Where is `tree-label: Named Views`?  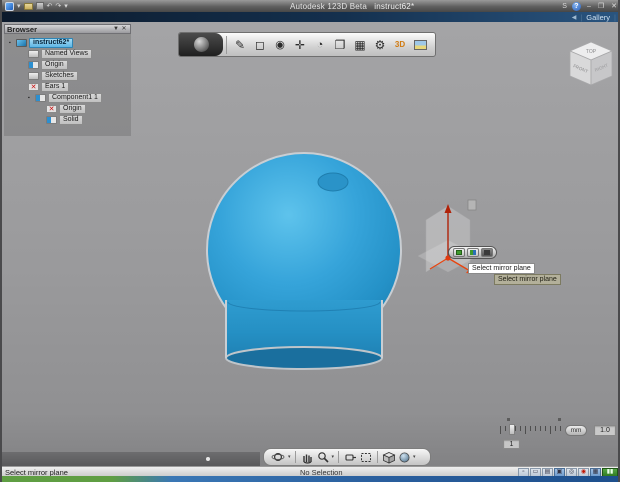
tree-label: Named Views is located at coordinates (67, 53).